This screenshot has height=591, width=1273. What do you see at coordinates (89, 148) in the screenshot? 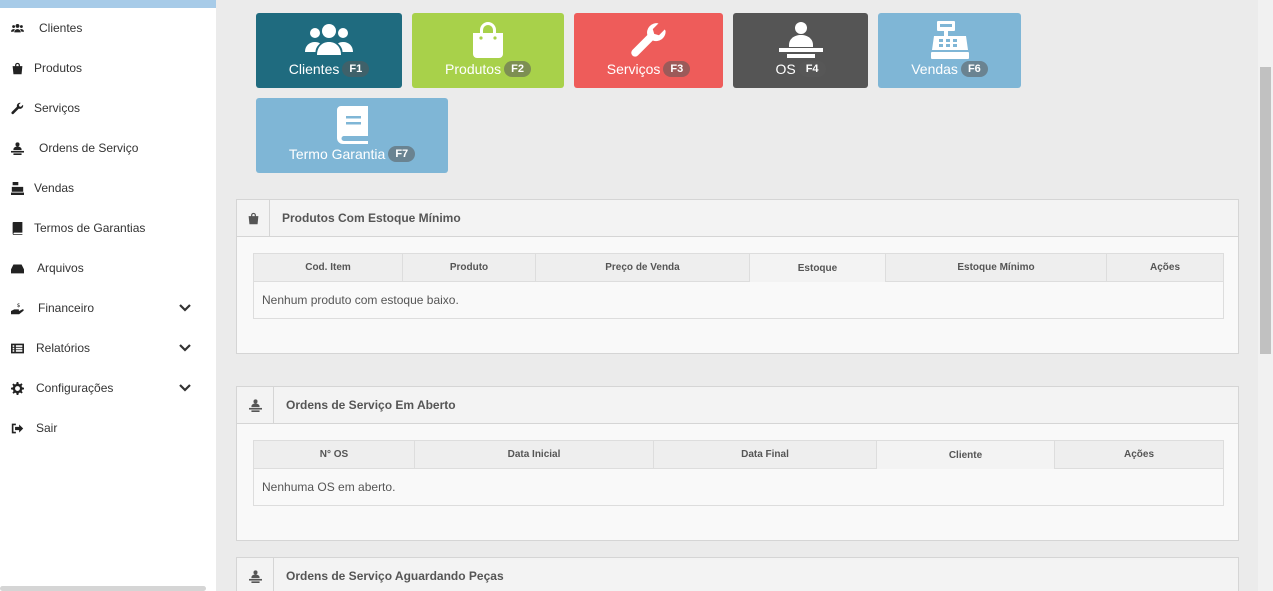
I see `sidebar-item-label: Ordens de Serviço` at bounding box center [89, 148].